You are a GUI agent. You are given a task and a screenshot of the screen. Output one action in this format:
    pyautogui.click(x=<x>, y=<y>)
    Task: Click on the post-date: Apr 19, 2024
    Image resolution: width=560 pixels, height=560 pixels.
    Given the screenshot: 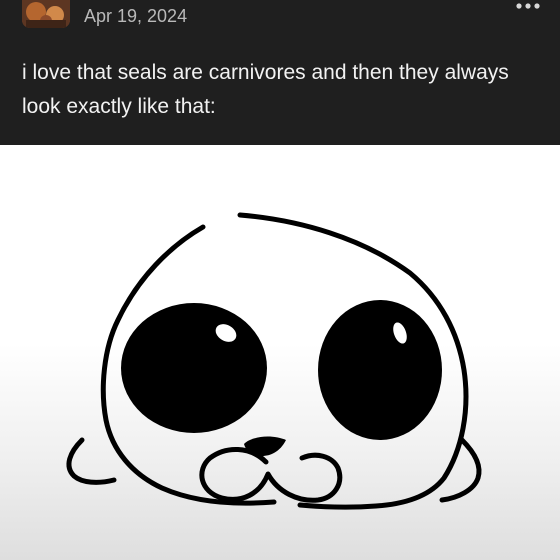 What is the action you would take?
    pyautogui.click(x=136, y=16)
    